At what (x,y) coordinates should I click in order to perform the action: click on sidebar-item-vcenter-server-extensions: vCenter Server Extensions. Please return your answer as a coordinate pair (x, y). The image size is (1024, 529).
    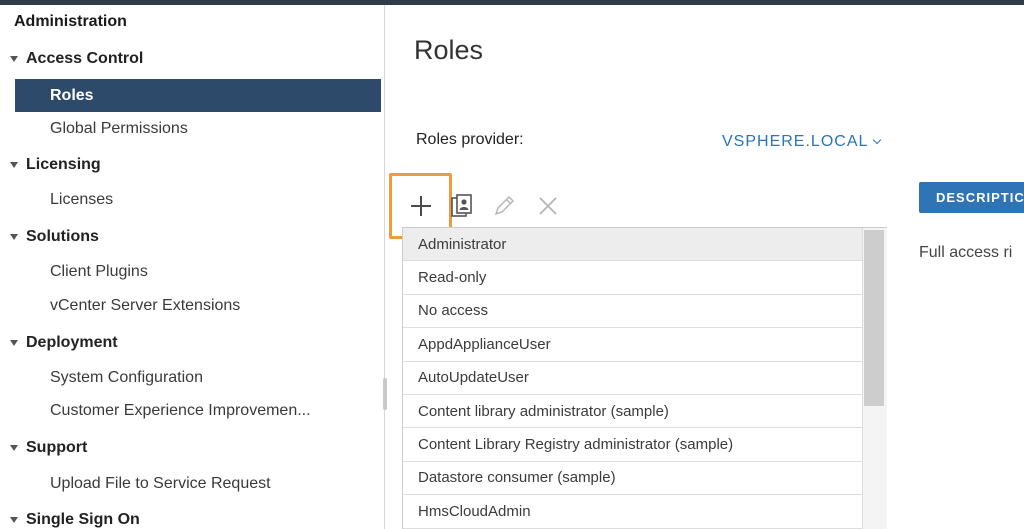
    Looking at the image, I should click on (198, 305).